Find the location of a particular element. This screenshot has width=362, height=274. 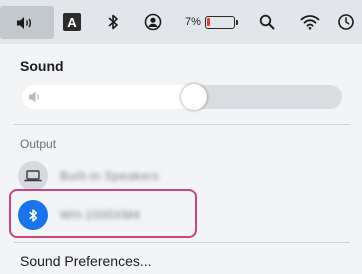

volume-slider is located at coordinates (182, 97).